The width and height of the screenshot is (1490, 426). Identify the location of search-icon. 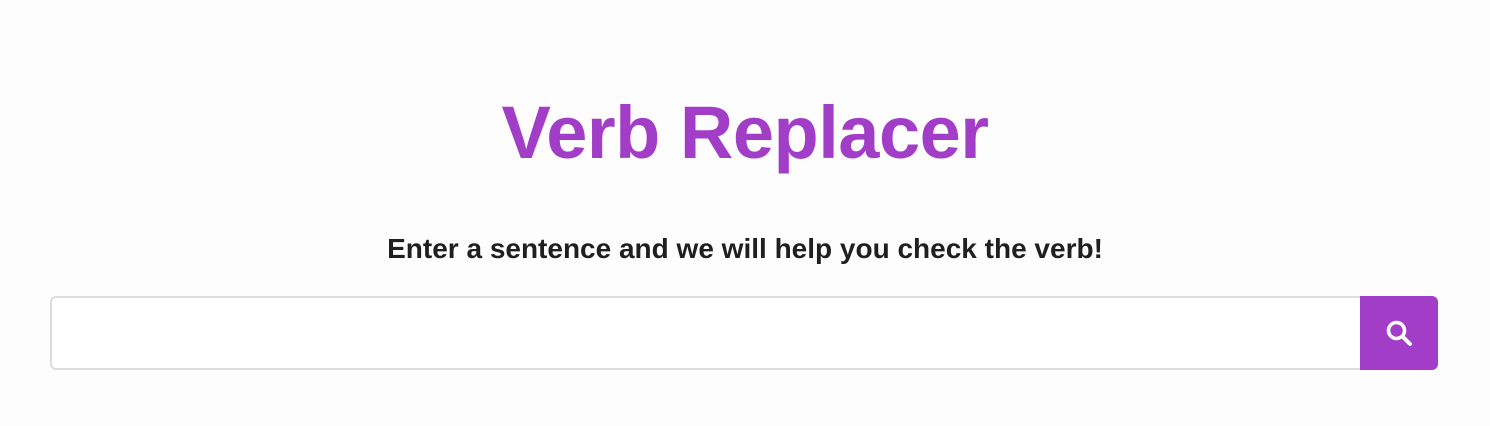
(1399, 333).